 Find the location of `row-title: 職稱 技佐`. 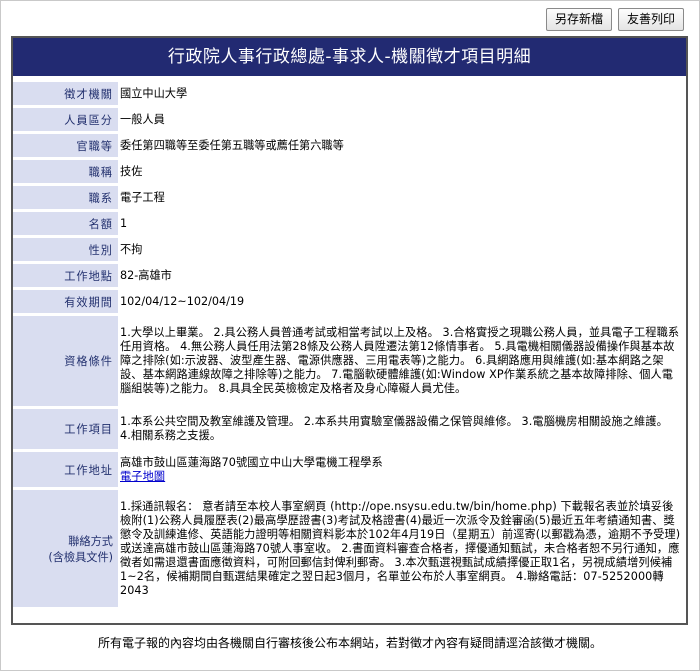

row-title: 職稱 技佐 is located at coordinates (349, 171).